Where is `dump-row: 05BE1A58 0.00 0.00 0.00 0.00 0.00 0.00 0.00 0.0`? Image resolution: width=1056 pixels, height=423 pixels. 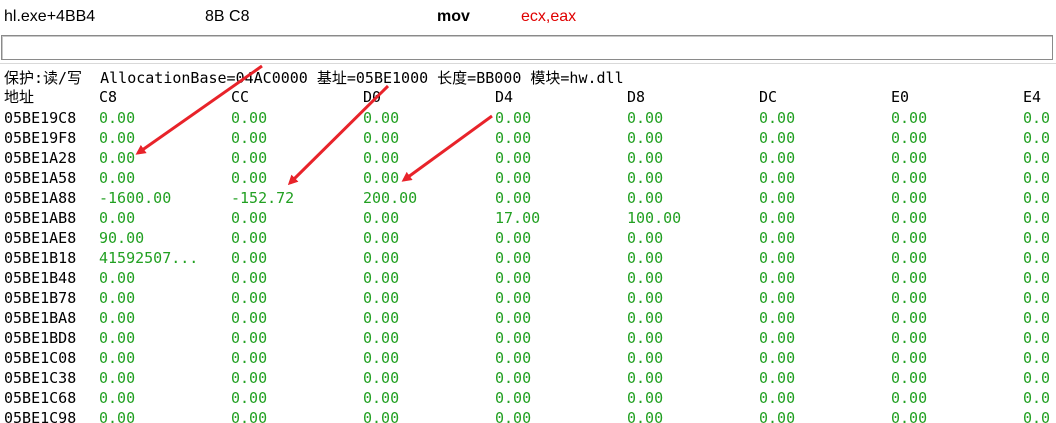
dump-row: 05BE1A58 0.00 0.00 0.00 0.00 0.00 0.00 0.00 0.0 is located at coordinates (528, 178).